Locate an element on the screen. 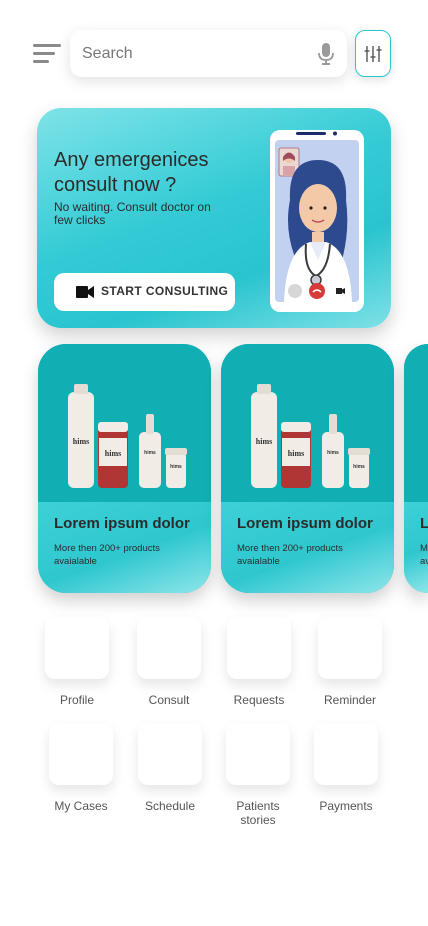 The height and width of the screenshot is (926, 428). my-cases-tile is located at coordinates (81, 754).